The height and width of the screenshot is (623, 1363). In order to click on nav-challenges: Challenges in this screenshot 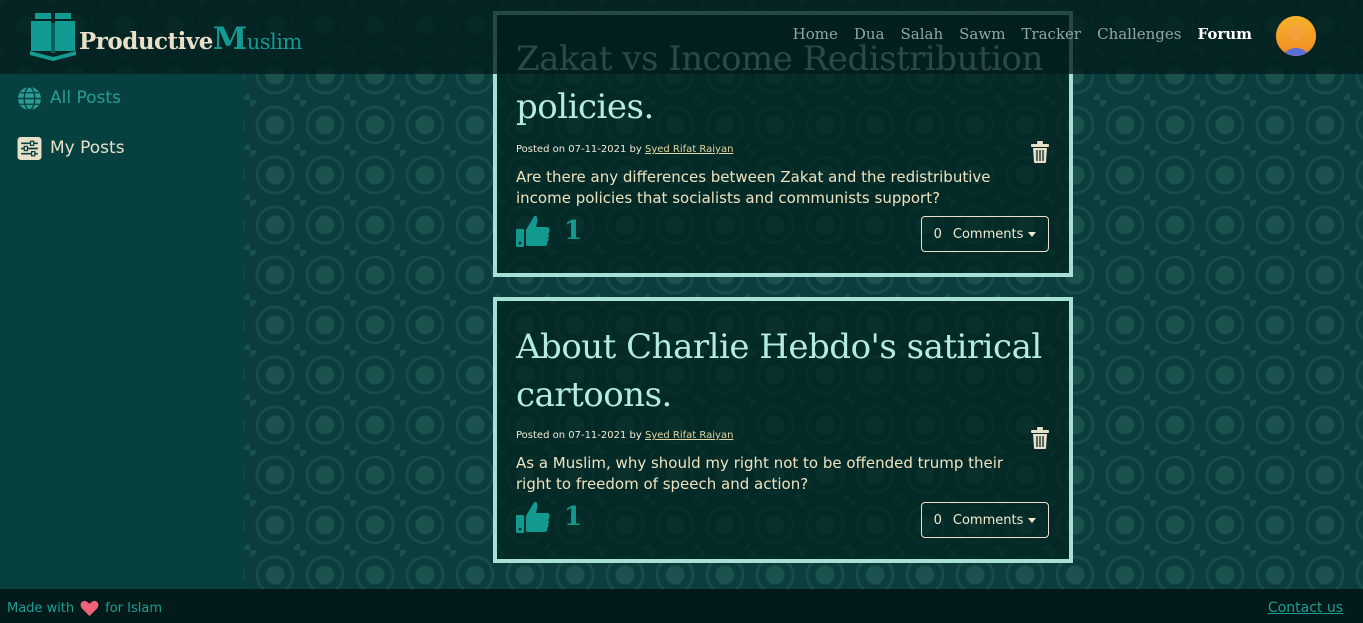, I will do `click(1139, 34)`.